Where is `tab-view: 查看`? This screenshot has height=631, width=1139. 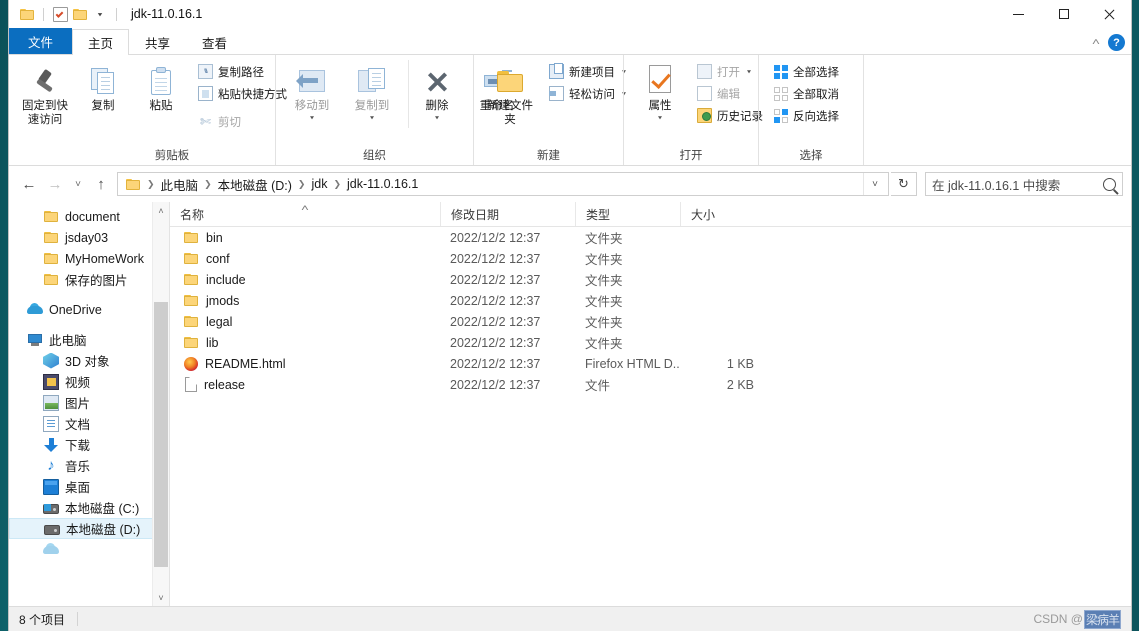 tab-view: 查看 is located at coordinates (214, 41).